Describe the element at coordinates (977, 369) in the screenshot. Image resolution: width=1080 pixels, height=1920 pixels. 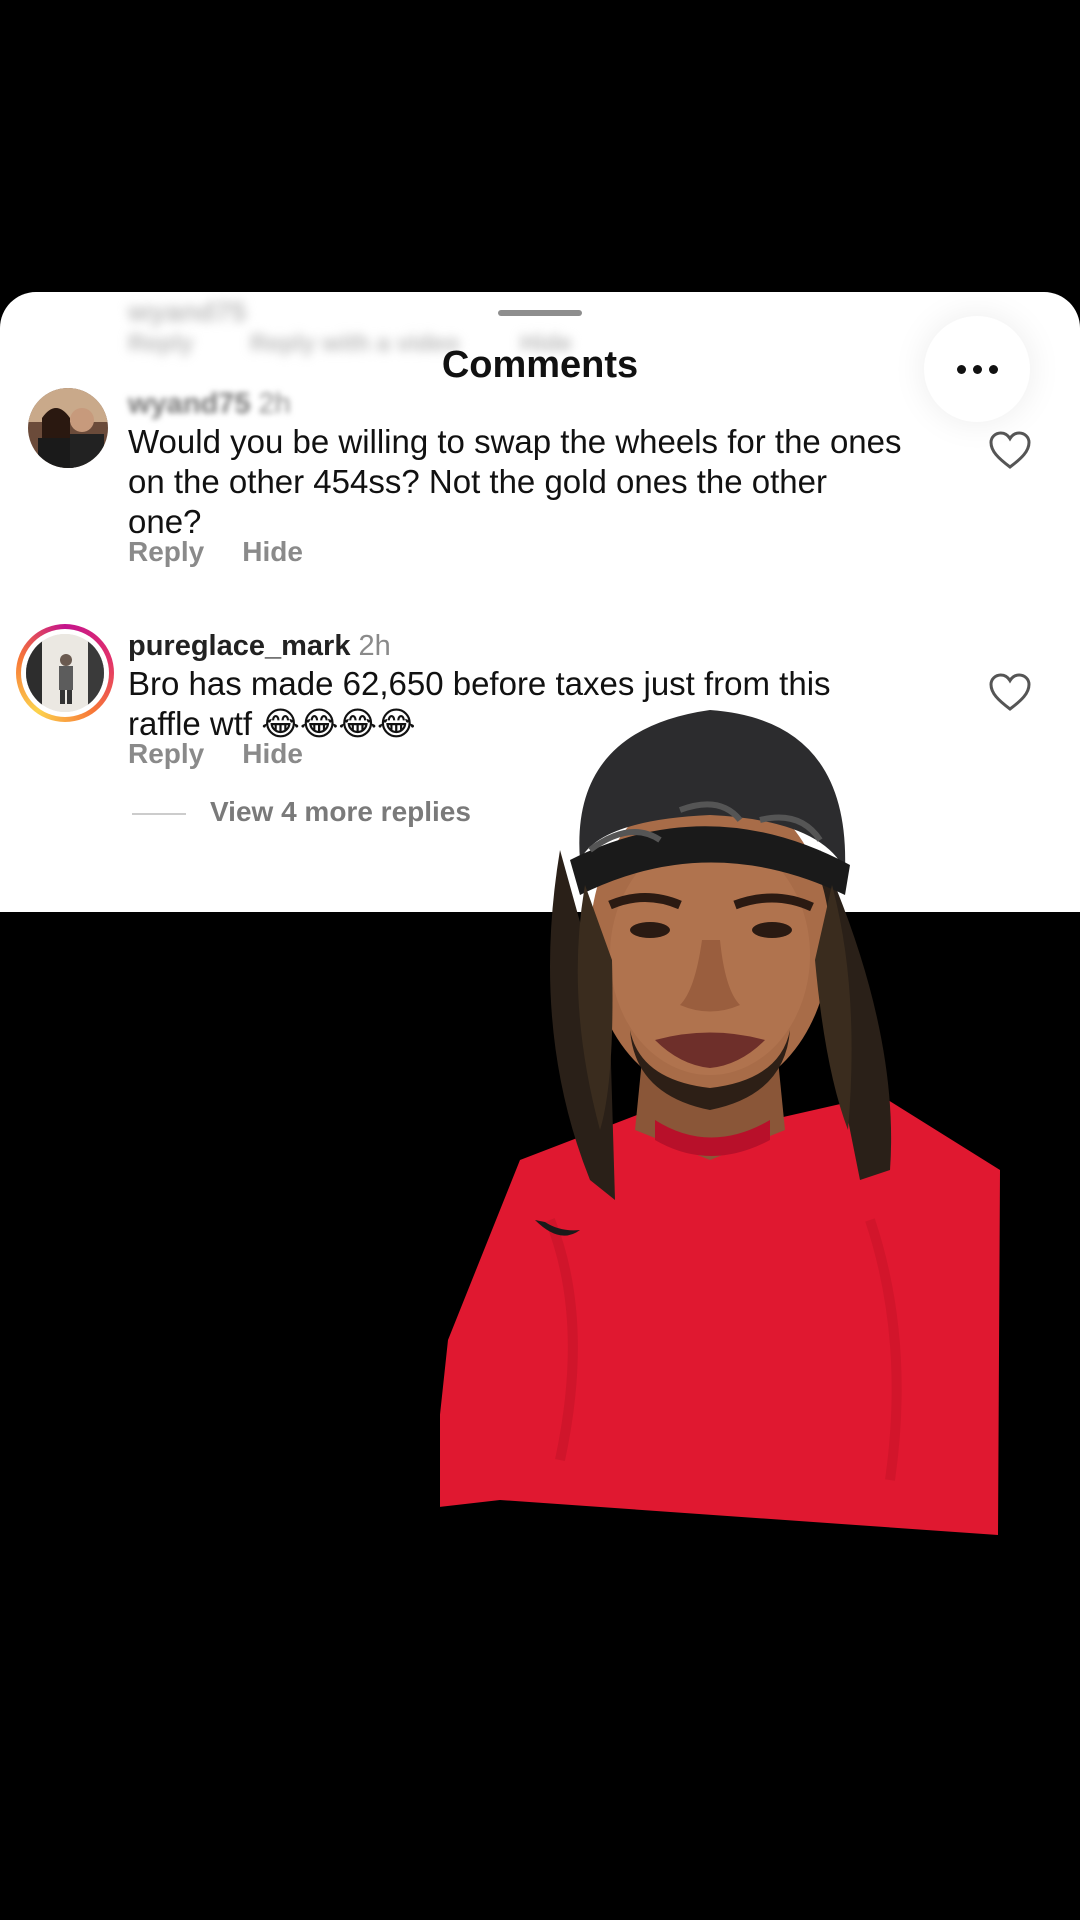
I see `more-icon` at that location.